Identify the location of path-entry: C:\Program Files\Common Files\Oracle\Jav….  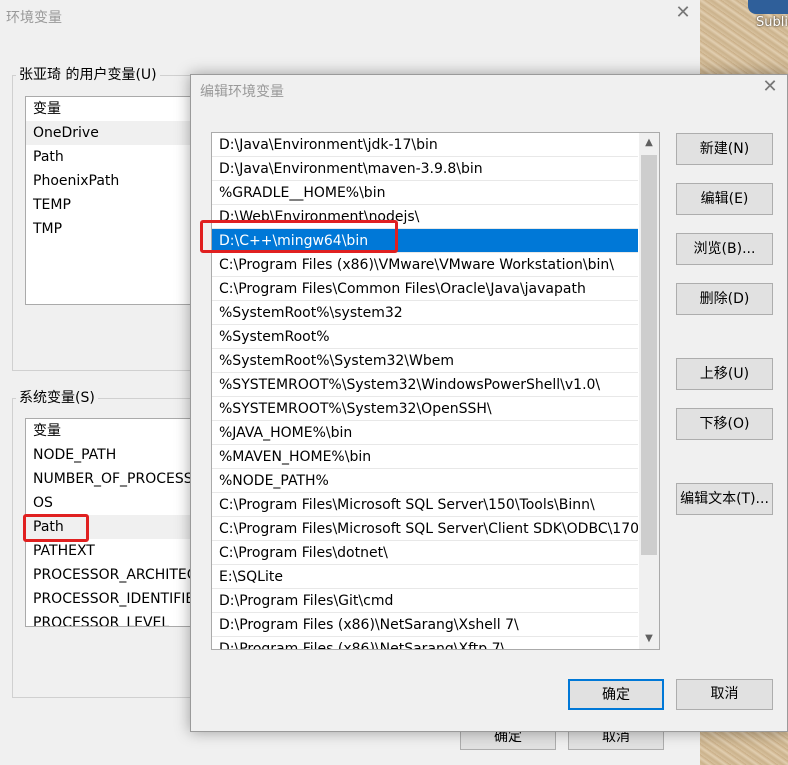
(425, 289).